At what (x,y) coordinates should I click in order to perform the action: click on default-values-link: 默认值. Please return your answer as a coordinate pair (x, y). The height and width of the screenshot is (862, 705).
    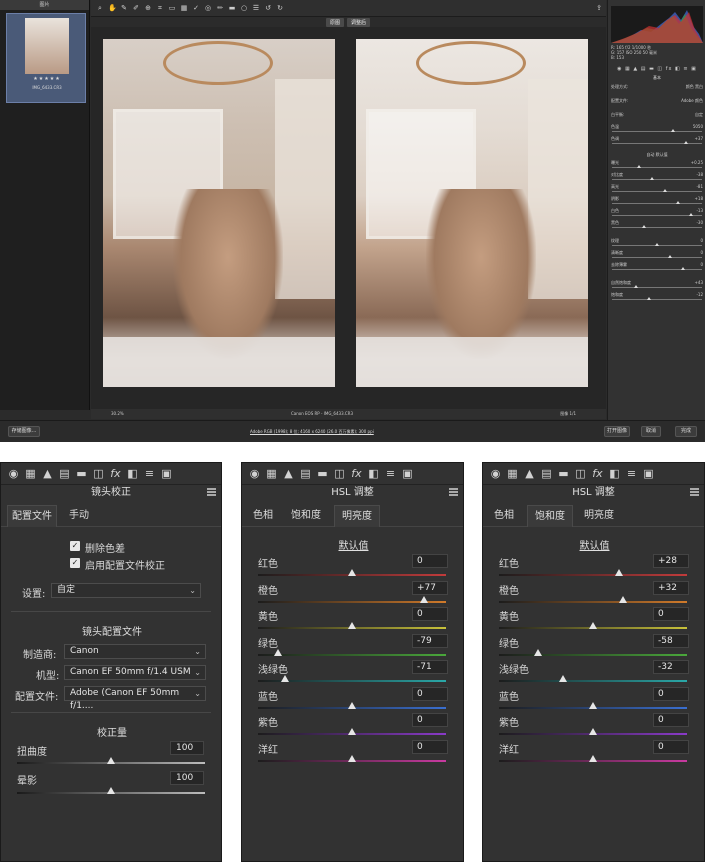
    Looking at the image, I should click on (353, 544).